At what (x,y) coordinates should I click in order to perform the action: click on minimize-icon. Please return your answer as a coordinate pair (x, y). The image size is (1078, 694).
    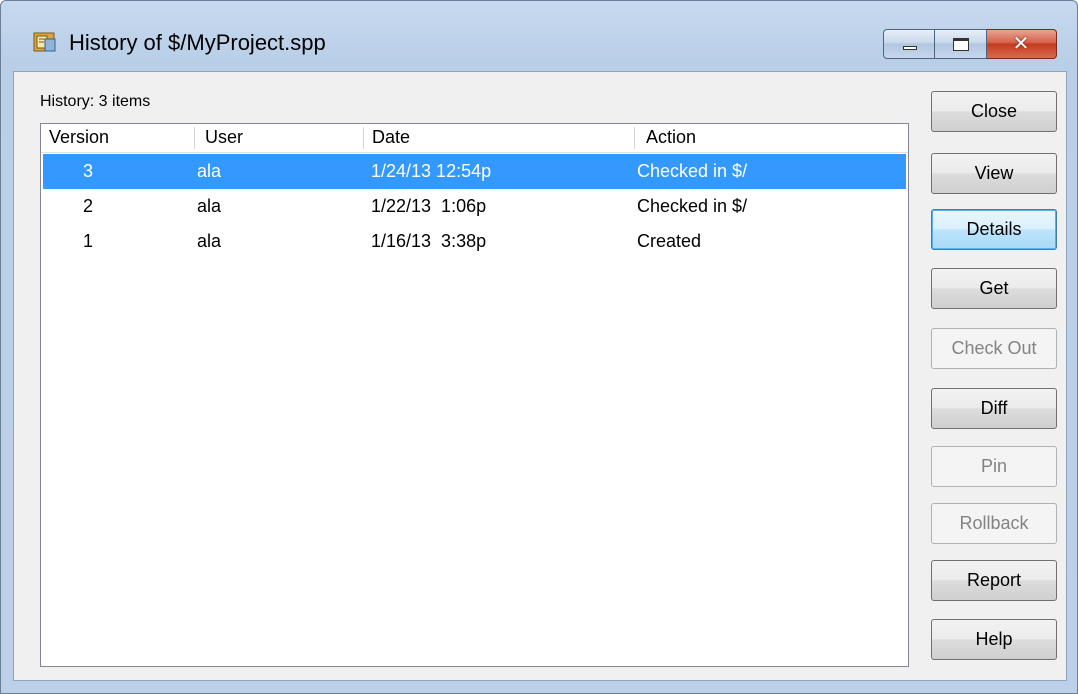
    Looking at the image, I should click on (910, 48).